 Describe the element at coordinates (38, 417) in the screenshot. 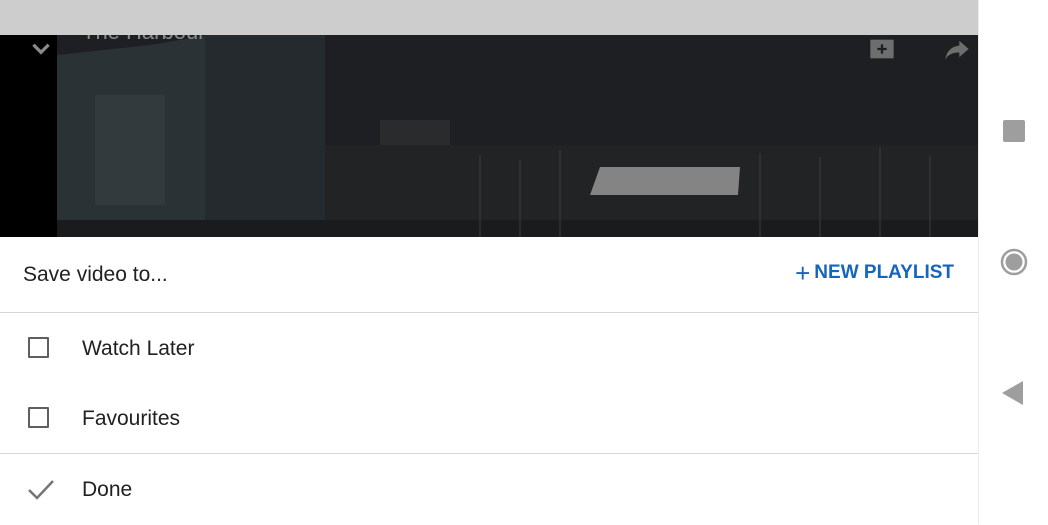

I see `favourites-checkbox` at that location.